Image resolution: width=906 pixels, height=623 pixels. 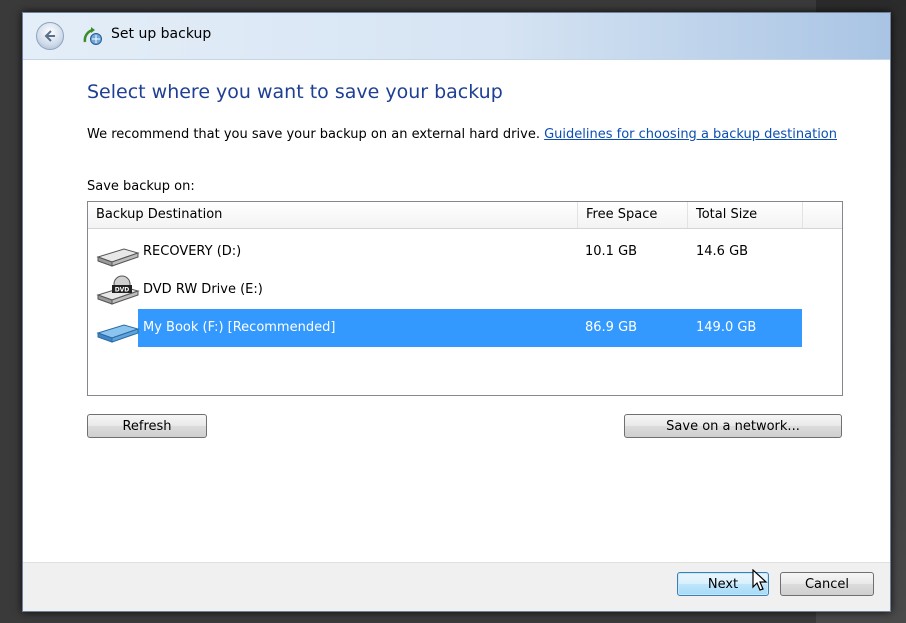 I want to click on column-header-total-size: Total Size, so click(x=745, y=215).